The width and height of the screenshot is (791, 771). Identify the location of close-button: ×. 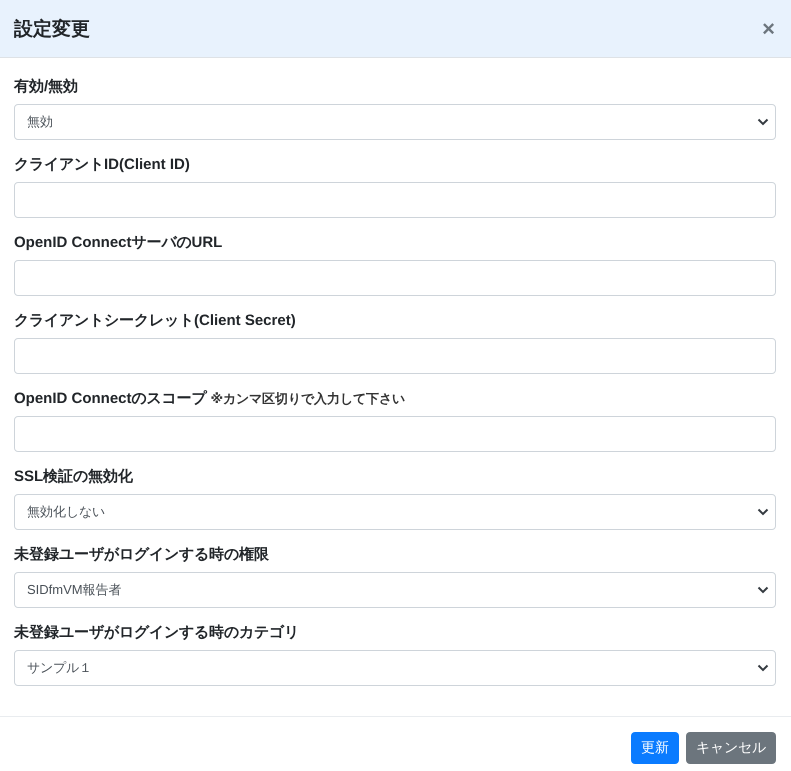
(768, 29).